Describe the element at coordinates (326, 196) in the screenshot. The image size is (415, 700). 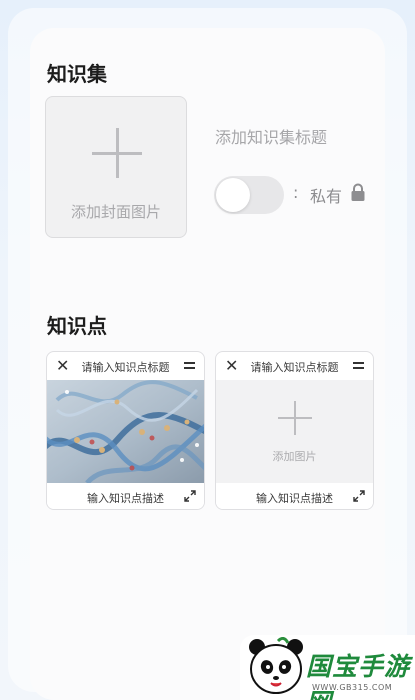
I see `privacy-label: 私有` at that location.